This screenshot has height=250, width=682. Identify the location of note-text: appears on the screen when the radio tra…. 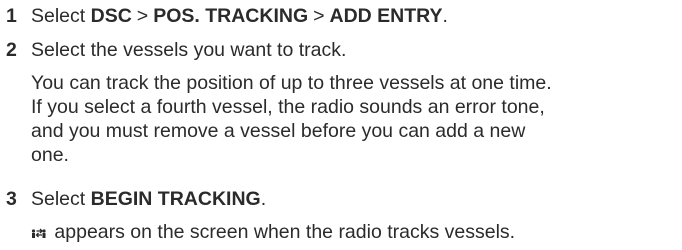
(282, 232).